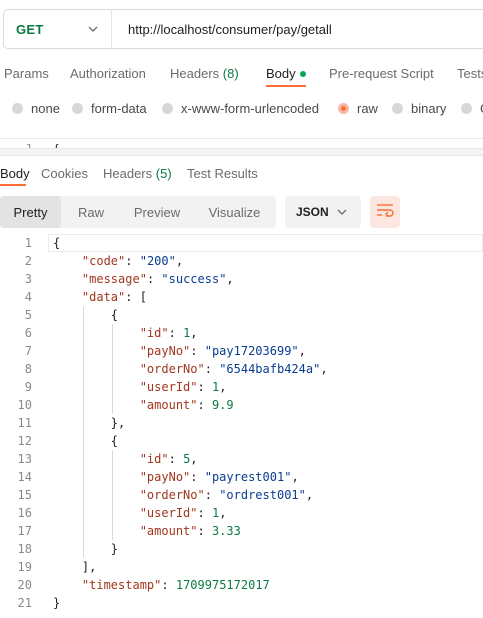 This screenshot has height=618, width=483. Describe the element at coordinates (13, 185) in the screenshot. I see `active-tab-underline` at that location.